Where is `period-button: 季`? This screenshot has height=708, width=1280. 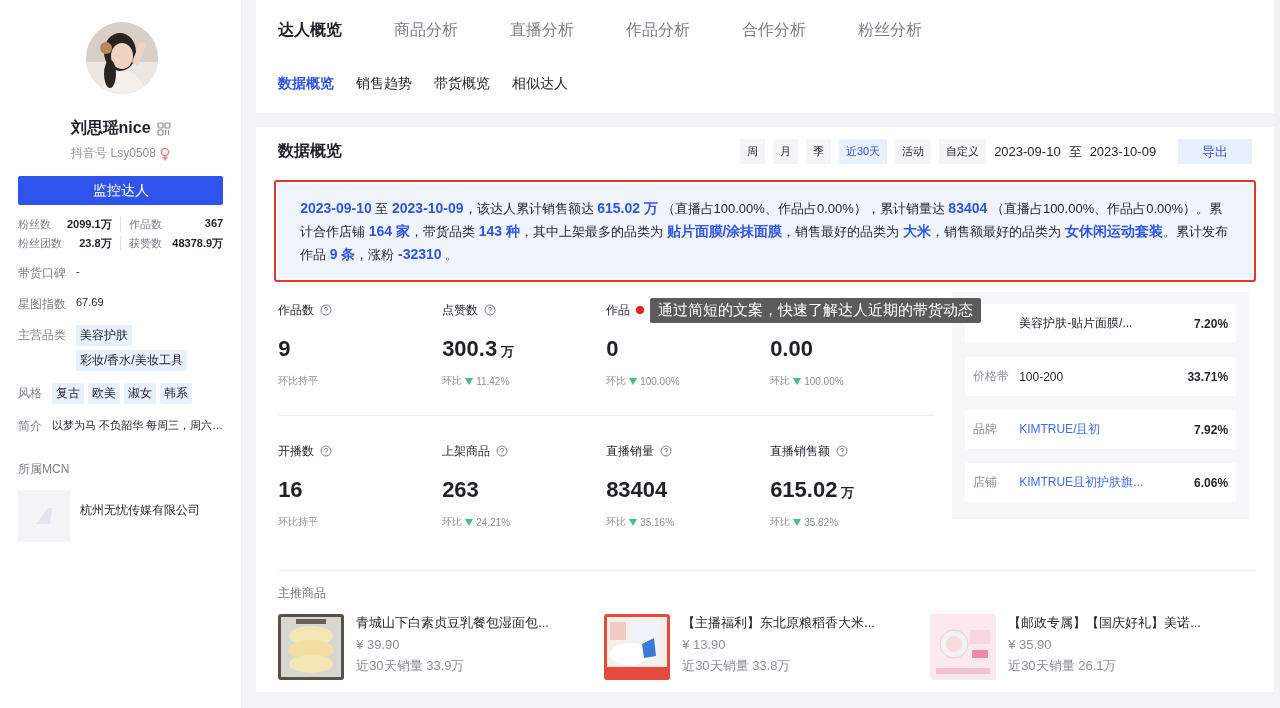
period-button: 季 is located at coordinates (818, 151).